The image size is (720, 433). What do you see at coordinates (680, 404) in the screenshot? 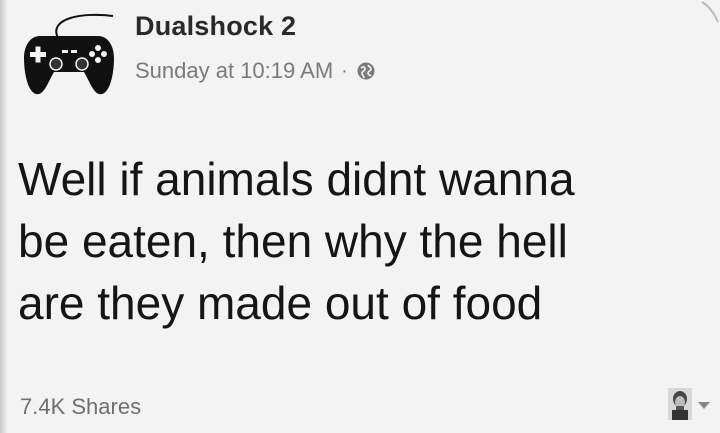
I see `profile-thumbnail-icon` at bounding box center [680, 404].